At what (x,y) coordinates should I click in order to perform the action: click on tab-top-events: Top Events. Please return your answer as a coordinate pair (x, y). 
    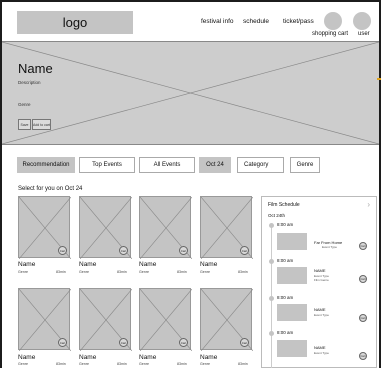
    Looking at the image, I should click on (107, 165).